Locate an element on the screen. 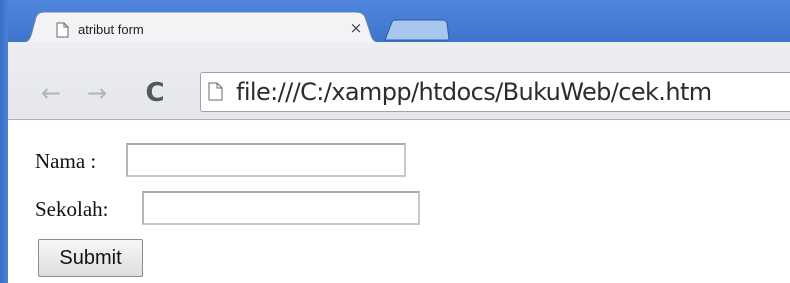  new-tab-icon is located at coordinates (417, 30).